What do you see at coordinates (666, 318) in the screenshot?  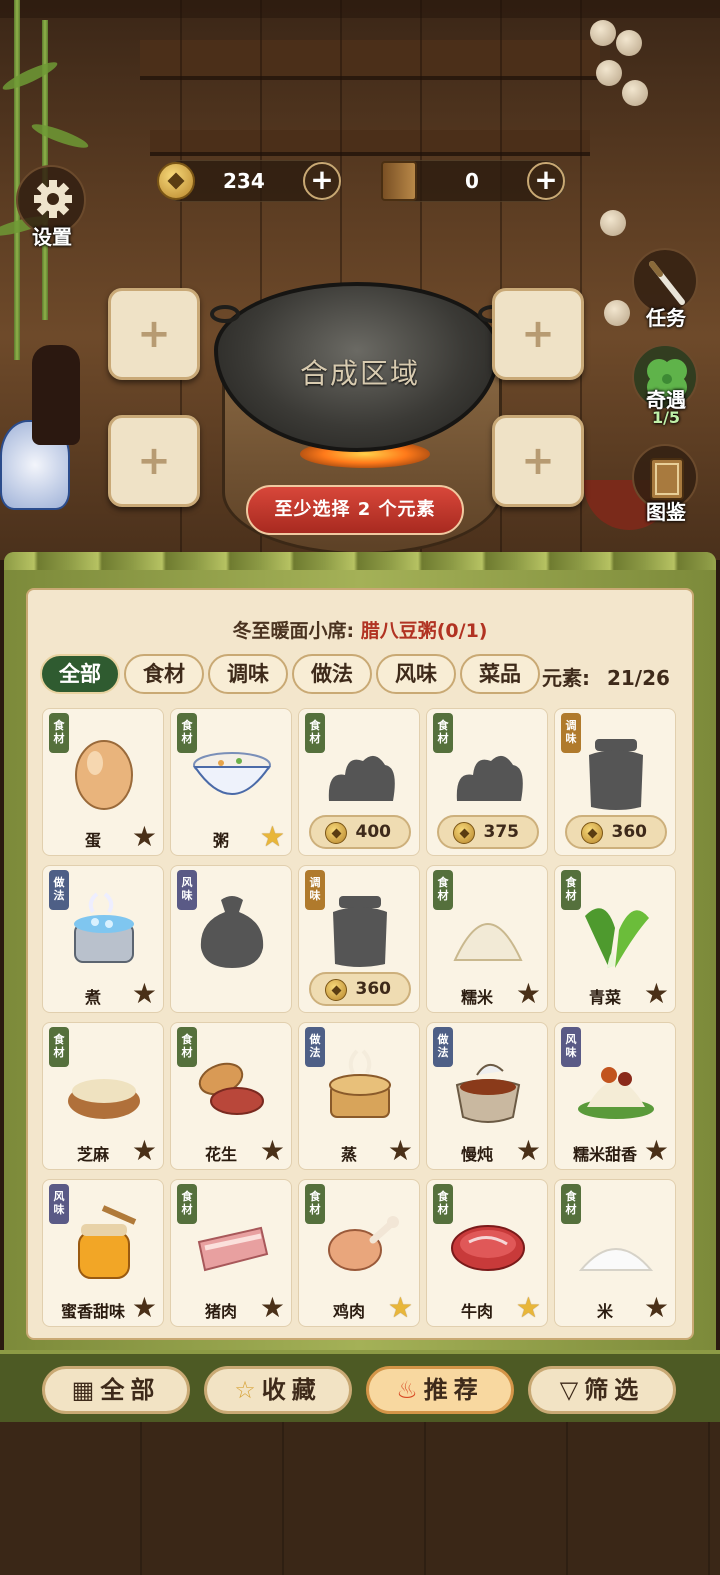 I see `task-label: 任务` at bounding box center [666, 318].